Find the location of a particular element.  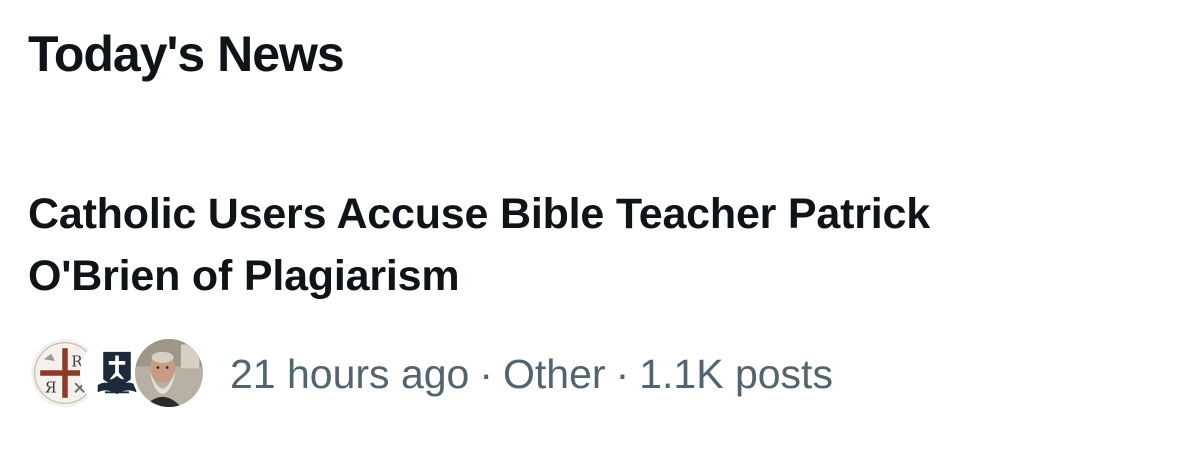

story-meta-row: R Я 21 hours ago · Other · 1.1K posts is located at coordinates (430, 374).